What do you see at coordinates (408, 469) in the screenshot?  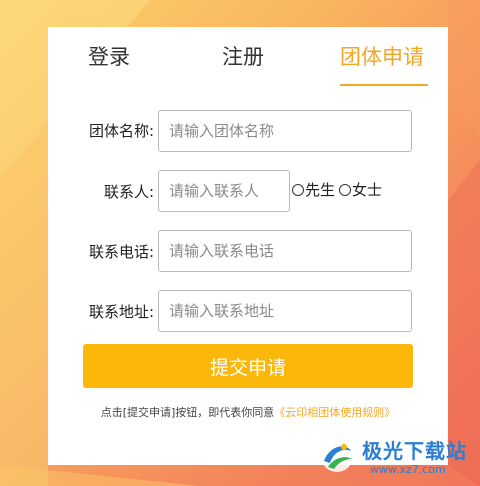 I see `watermark-url: www.xz7.com` at bounding box center [408, 469].